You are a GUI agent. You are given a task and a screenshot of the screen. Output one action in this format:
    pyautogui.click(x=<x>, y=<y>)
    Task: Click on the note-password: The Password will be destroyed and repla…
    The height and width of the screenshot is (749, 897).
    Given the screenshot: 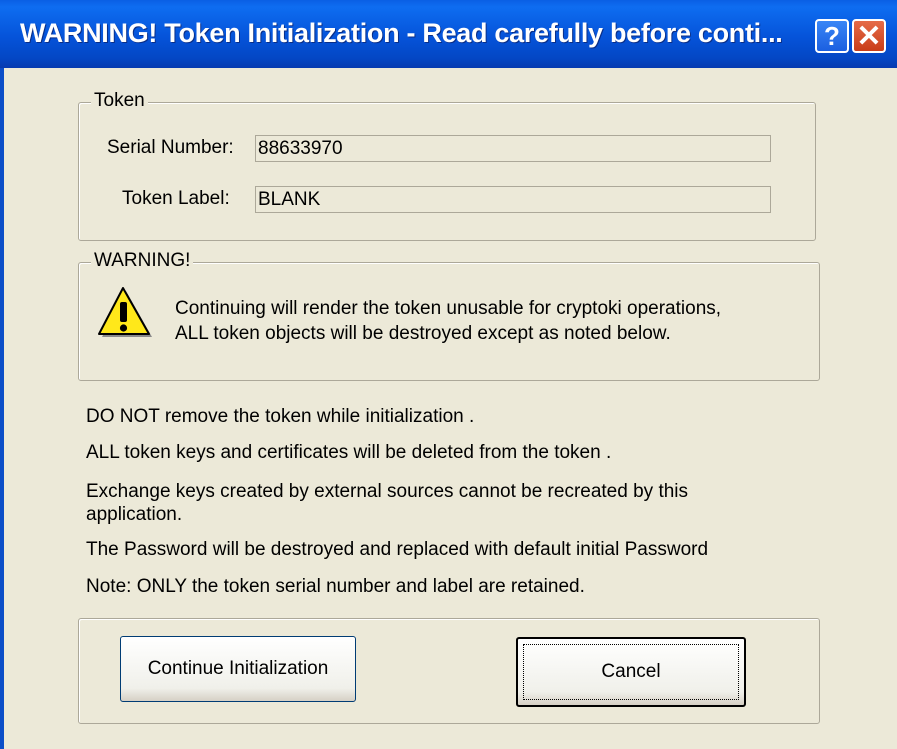 What is the action you would take?
    pyautogui.click(x=397, y=549)
    